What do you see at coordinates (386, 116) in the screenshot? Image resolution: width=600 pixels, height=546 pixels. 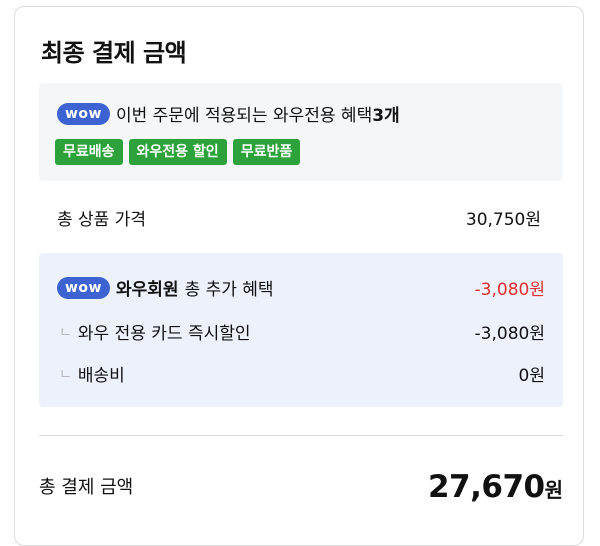 I see `benefit-count: 3개` at bounding box center [386, 116].